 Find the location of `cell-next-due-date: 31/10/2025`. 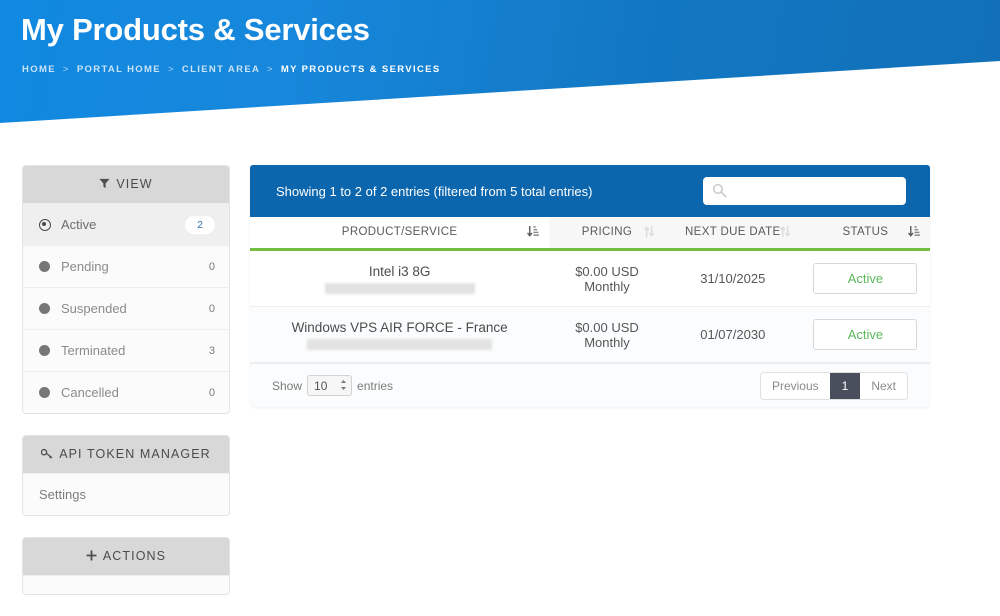

cell-next-due-date: 31/10/2025 is located at coordinates (732, 278).